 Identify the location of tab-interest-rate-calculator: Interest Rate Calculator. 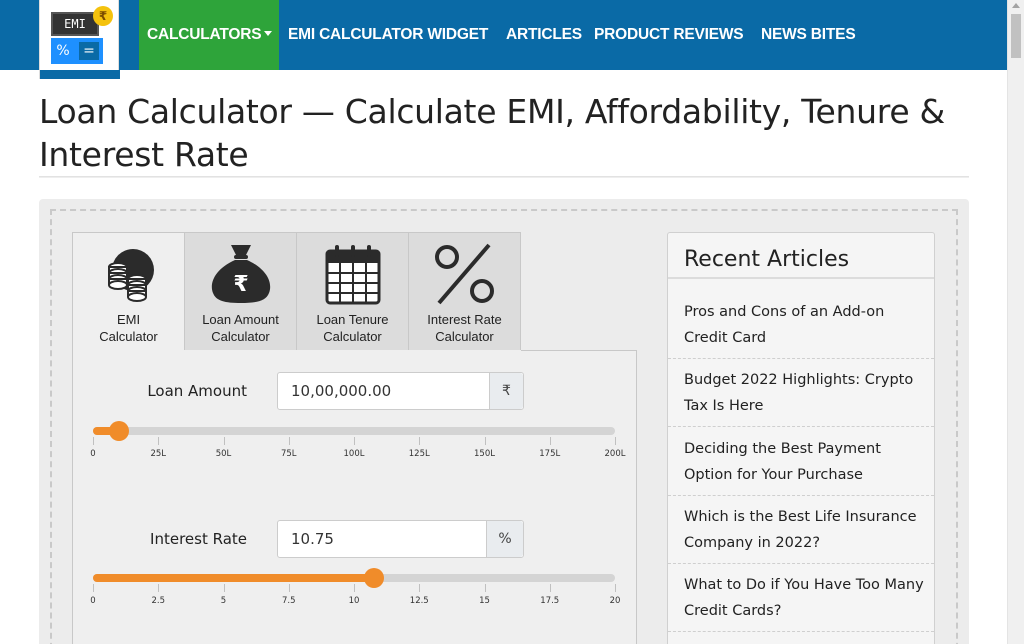
(464, 291).